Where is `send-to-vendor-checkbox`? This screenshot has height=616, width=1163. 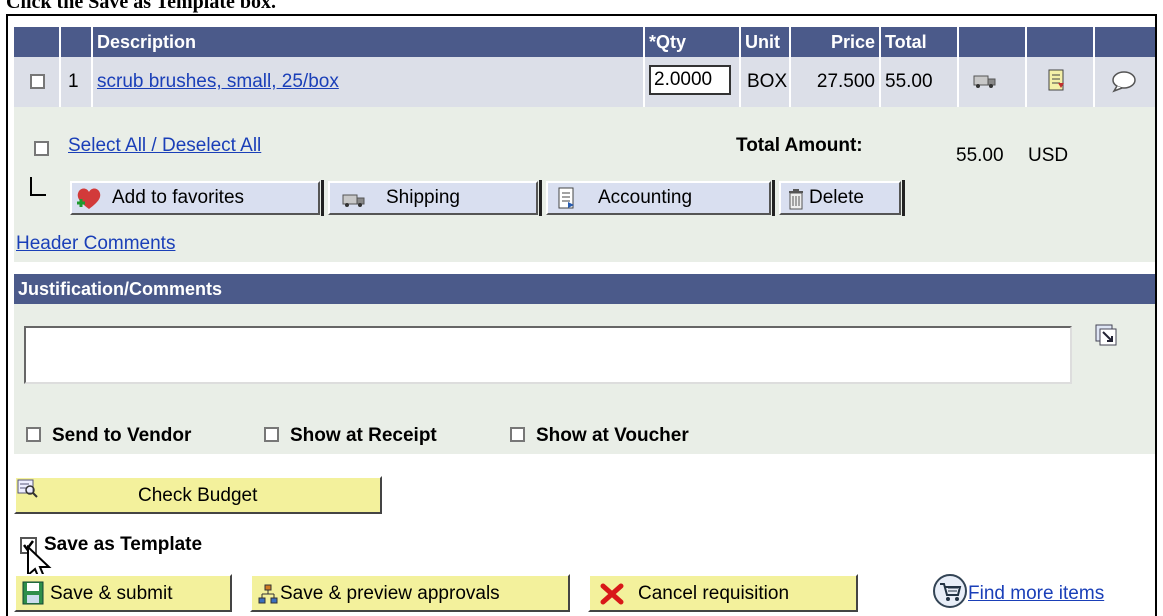
send-to-vendor-checkbox is located at coordinates (33, 434).